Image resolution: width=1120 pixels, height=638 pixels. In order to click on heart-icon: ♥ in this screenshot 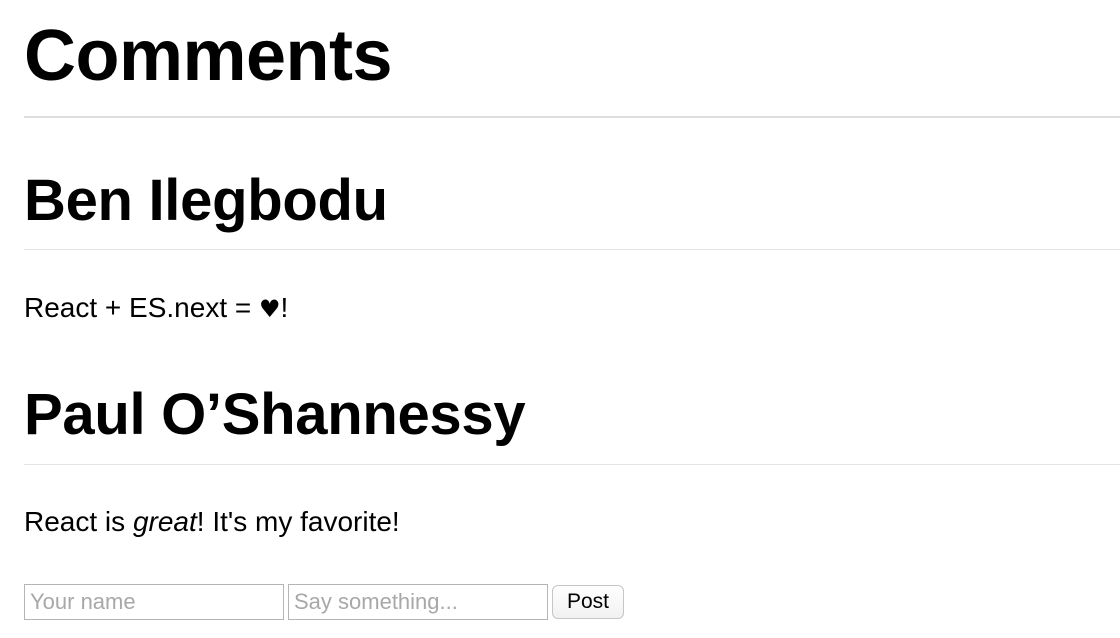, I will do `click(270, 309)`.